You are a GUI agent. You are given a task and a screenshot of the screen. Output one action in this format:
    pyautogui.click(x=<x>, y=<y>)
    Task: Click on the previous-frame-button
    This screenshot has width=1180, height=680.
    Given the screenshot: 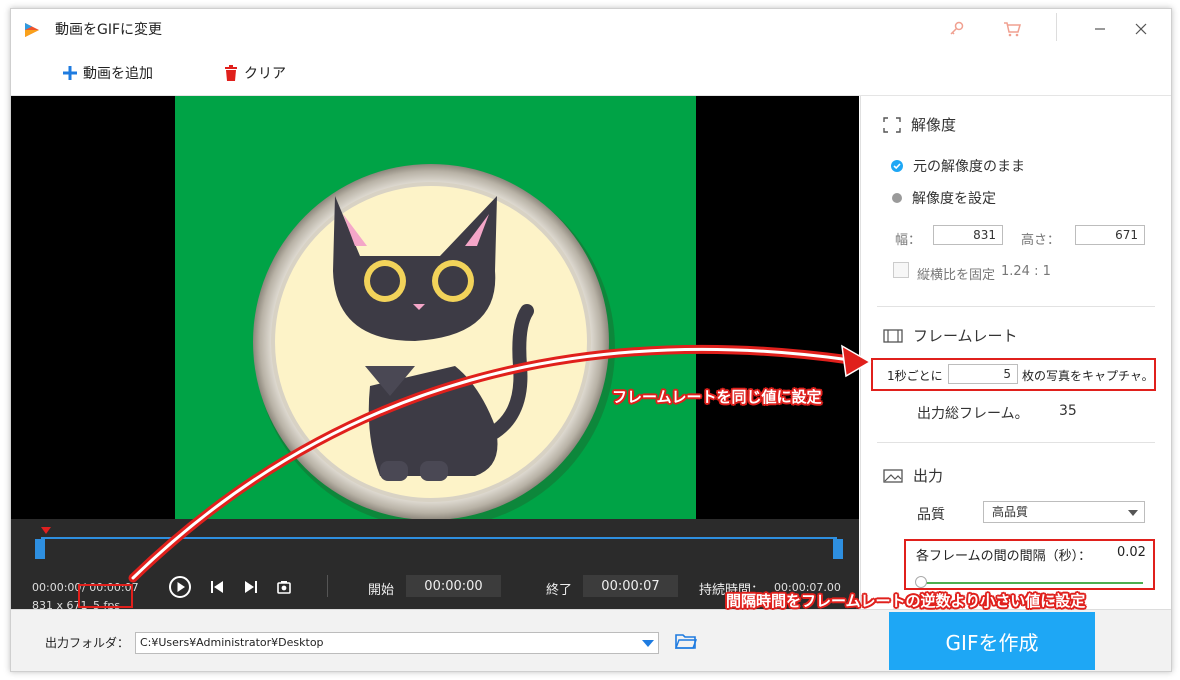 What is the action you would take?
    pyautogui.click(x=217, y=587)
    